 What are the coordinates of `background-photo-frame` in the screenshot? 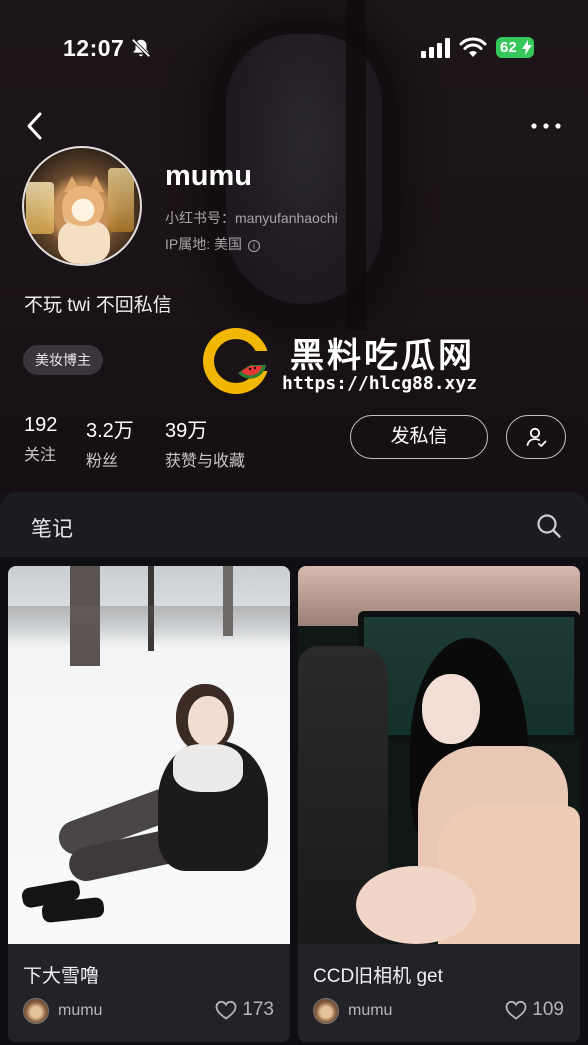 It's located at (356, 165).